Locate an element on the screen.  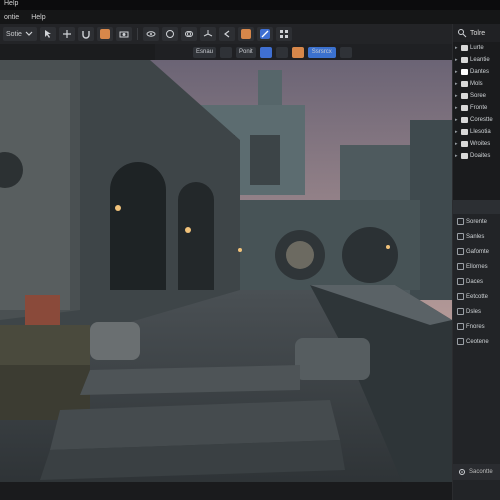
outliner-item: ▸ Leantie is located at coordinates (476, 60).